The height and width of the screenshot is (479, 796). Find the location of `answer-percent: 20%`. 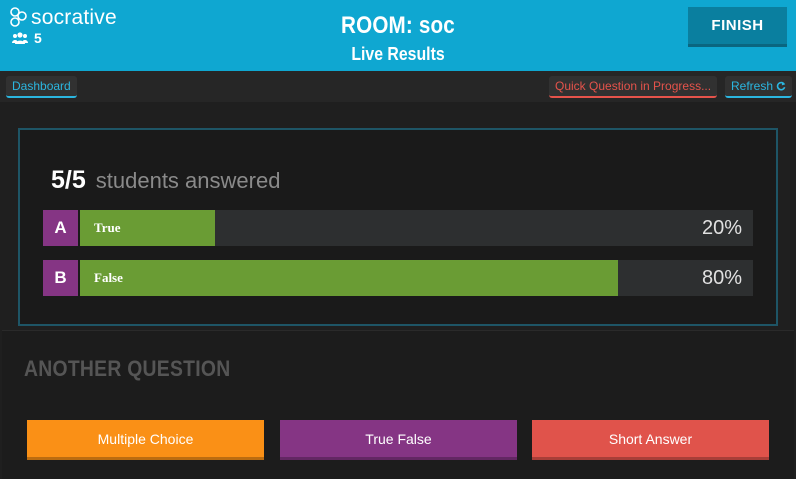

answer-percent: 20% is located at coordinates (721, 227).